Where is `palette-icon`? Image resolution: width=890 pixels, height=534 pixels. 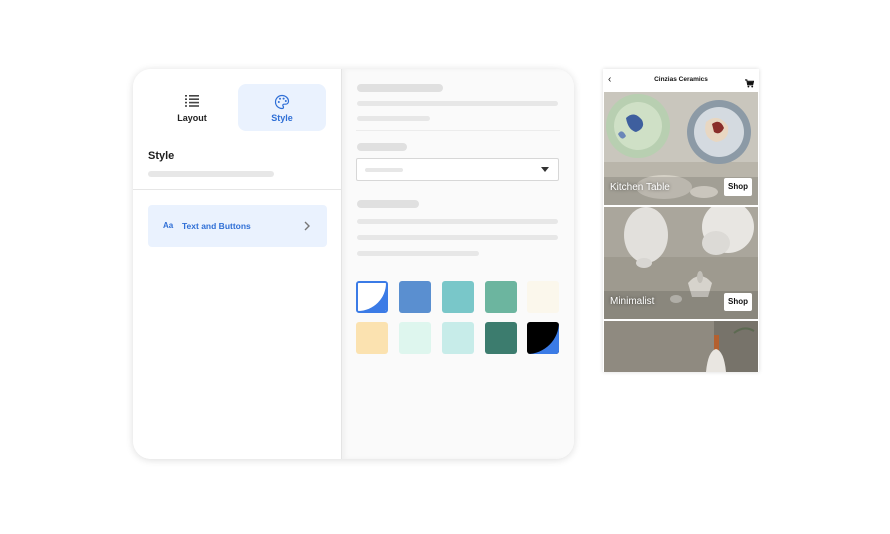 palette-icon is located at coordinates (282, 104).